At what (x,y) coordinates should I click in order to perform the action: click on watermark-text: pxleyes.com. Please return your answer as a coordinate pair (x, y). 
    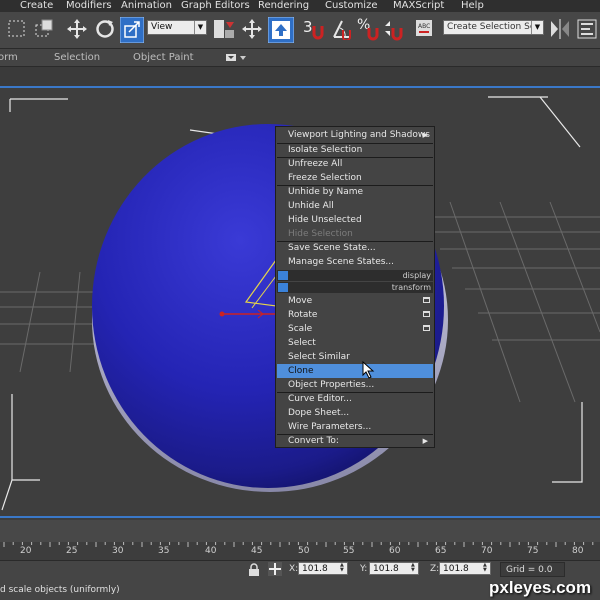
    Looking at the image, I should click on (540, 587).